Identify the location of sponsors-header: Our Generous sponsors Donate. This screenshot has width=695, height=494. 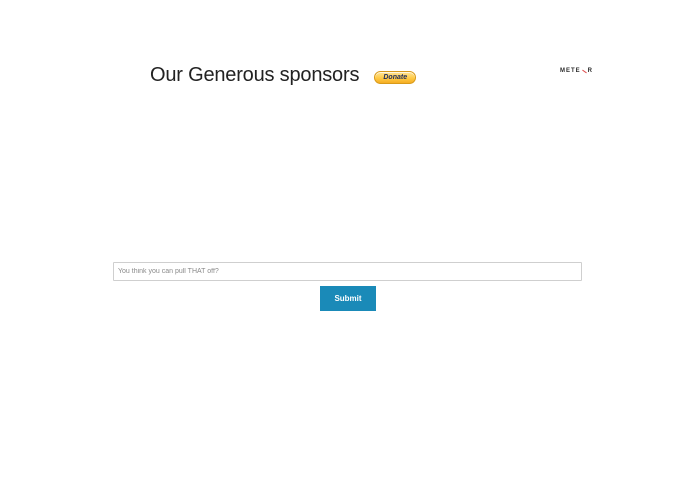
(283, 75).